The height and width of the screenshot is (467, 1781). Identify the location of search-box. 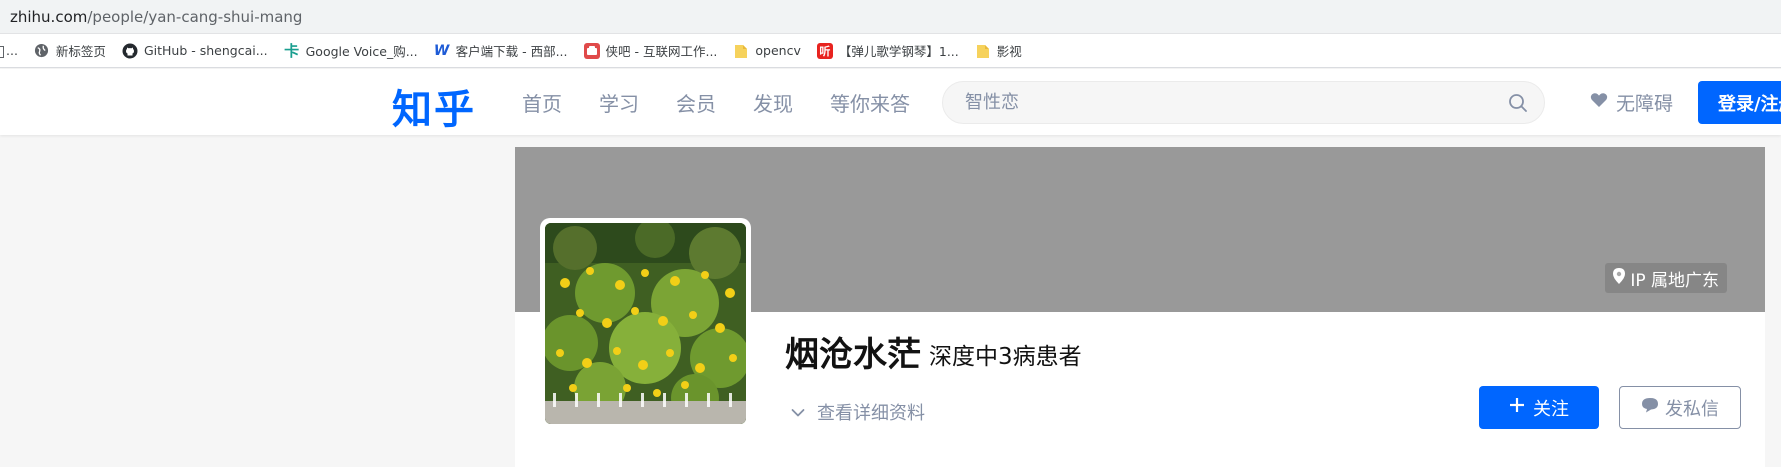
(1243, 102).